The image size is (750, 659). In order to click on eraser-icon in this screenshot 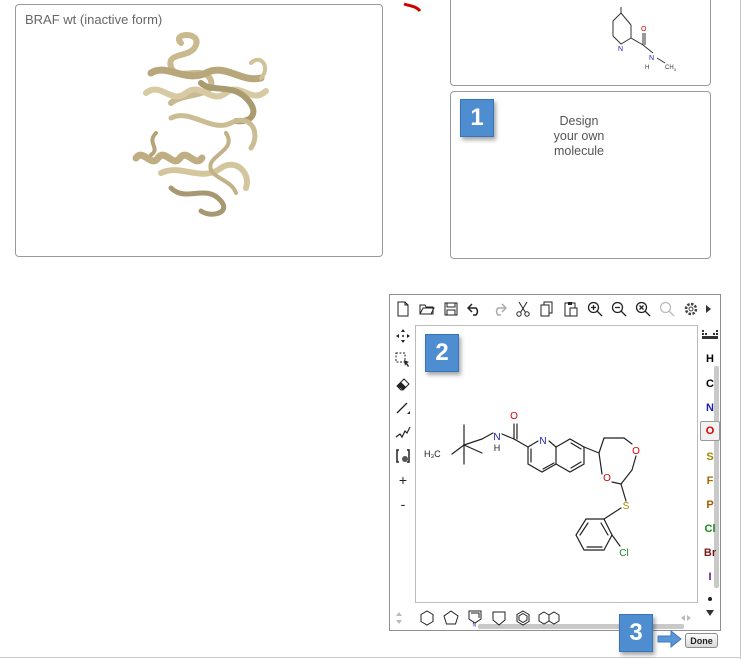, I will do `click(403, 384)`.